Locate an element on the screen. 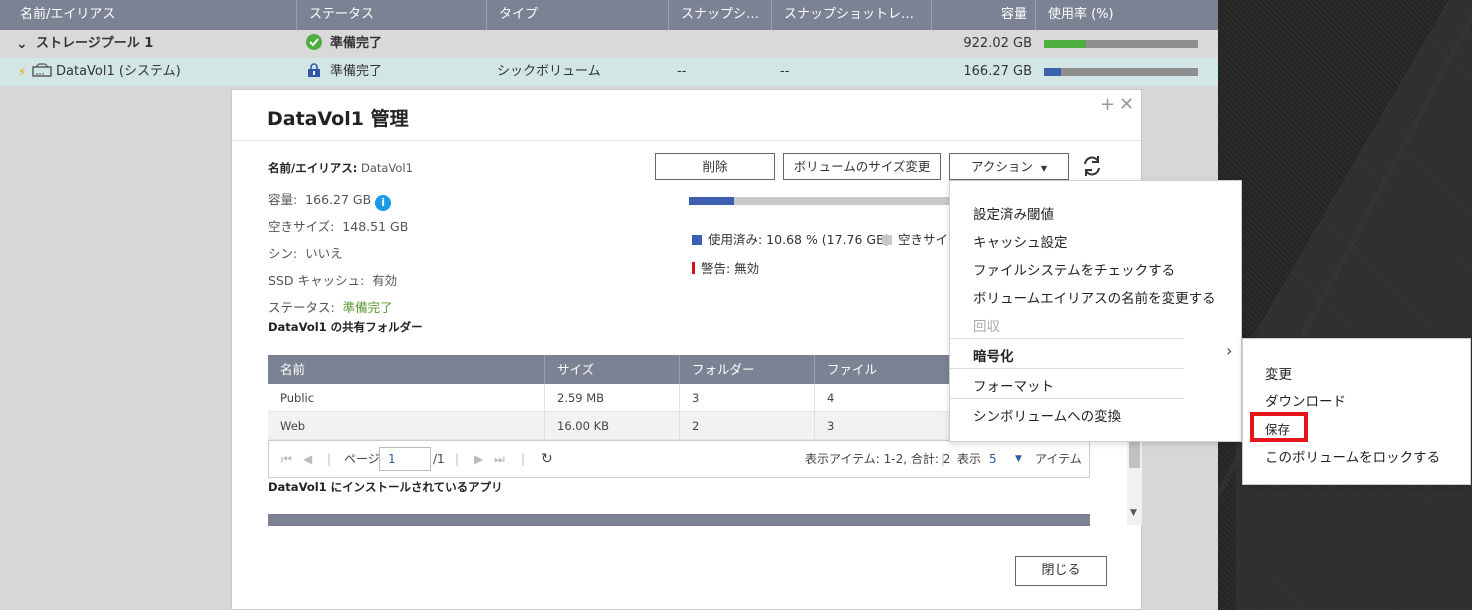 The width and height of the screenshot is (1472, 610). volume-usage-bar is located at coordinates (1121, 72).